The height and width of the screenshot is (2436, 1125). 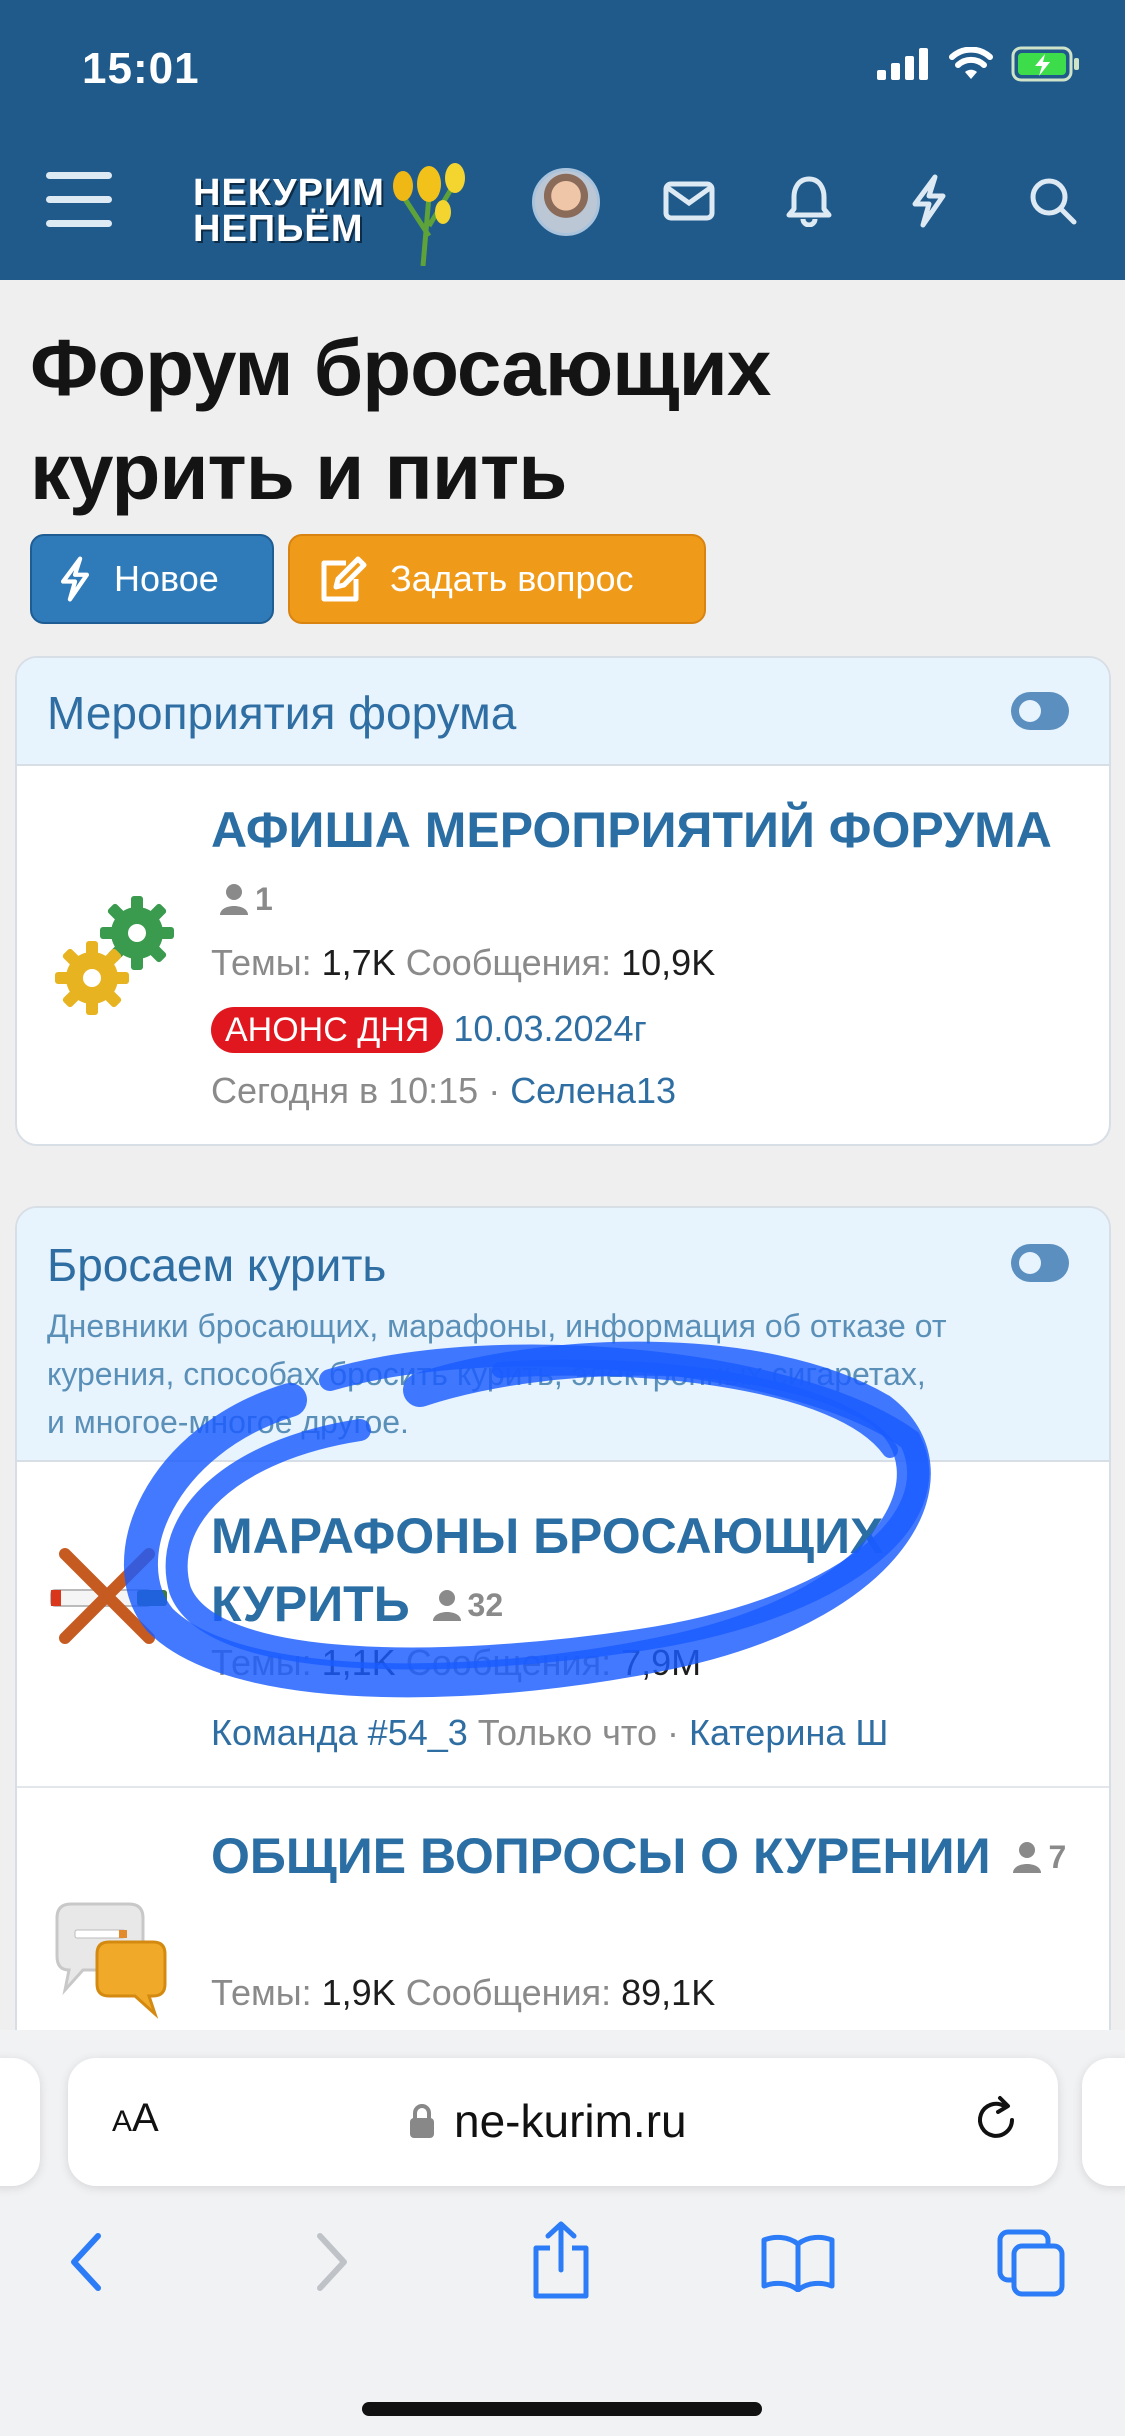 I want to click on node-title: МАРАФОНЫ БРОСАЮЩИХ КУРИТЬ 32, so click(x=651, y=1570).